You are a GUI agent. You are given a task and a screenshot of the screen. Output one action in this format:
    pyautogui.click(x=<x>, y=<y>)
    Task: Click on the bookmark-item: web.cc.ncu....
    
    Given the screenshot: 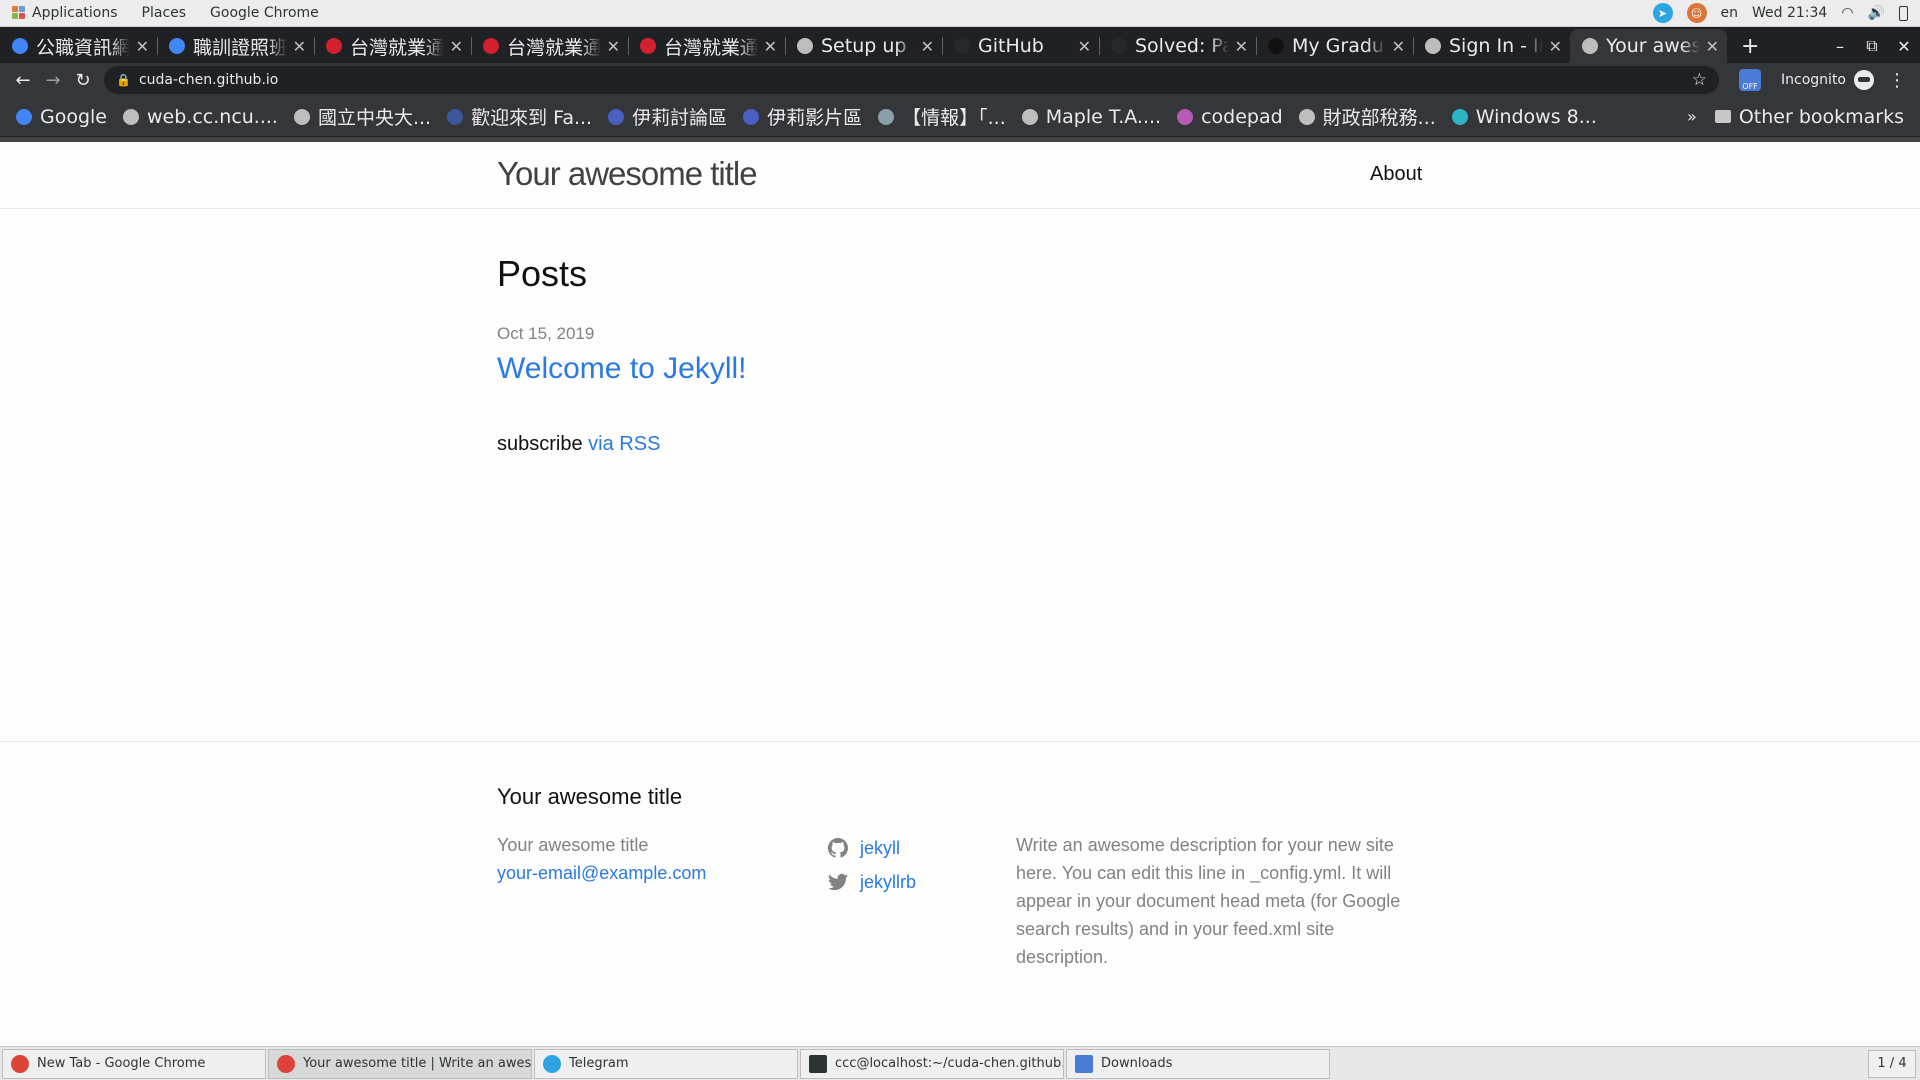 What is the action you would take?
    pyautogui.click(x=200, y=117)
    